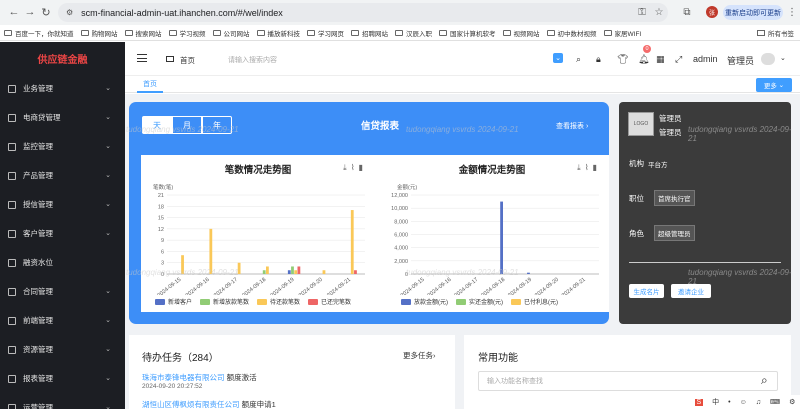  Describe the element at coordinates (622, 59) in the screenshot. I see `shirt-icon: 👕︎` at that location.